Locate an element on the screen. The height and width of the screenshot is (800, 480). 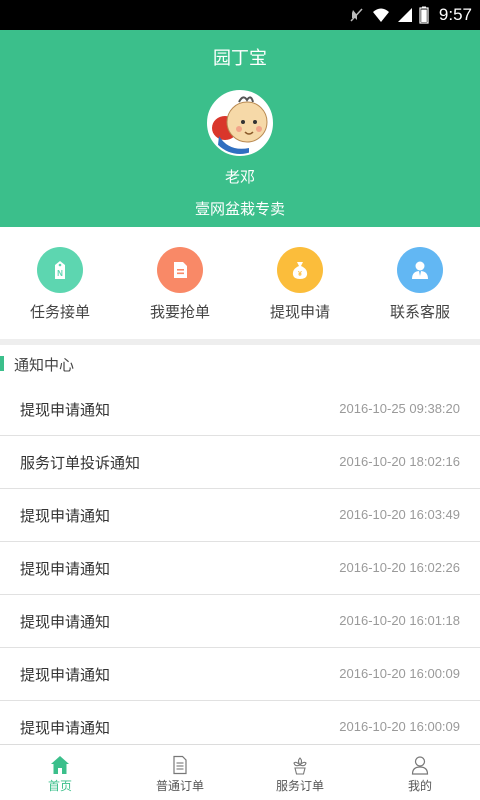
user-name: 老邓 is located at coordinates (239, 177).